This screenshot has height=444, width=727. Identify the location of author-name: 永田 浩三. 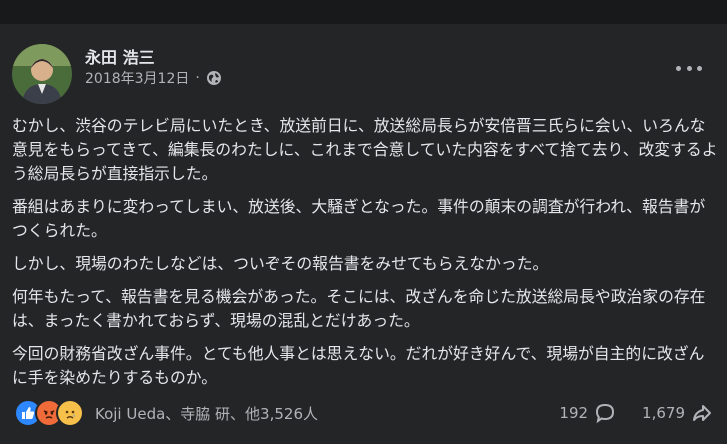
(120, 56).